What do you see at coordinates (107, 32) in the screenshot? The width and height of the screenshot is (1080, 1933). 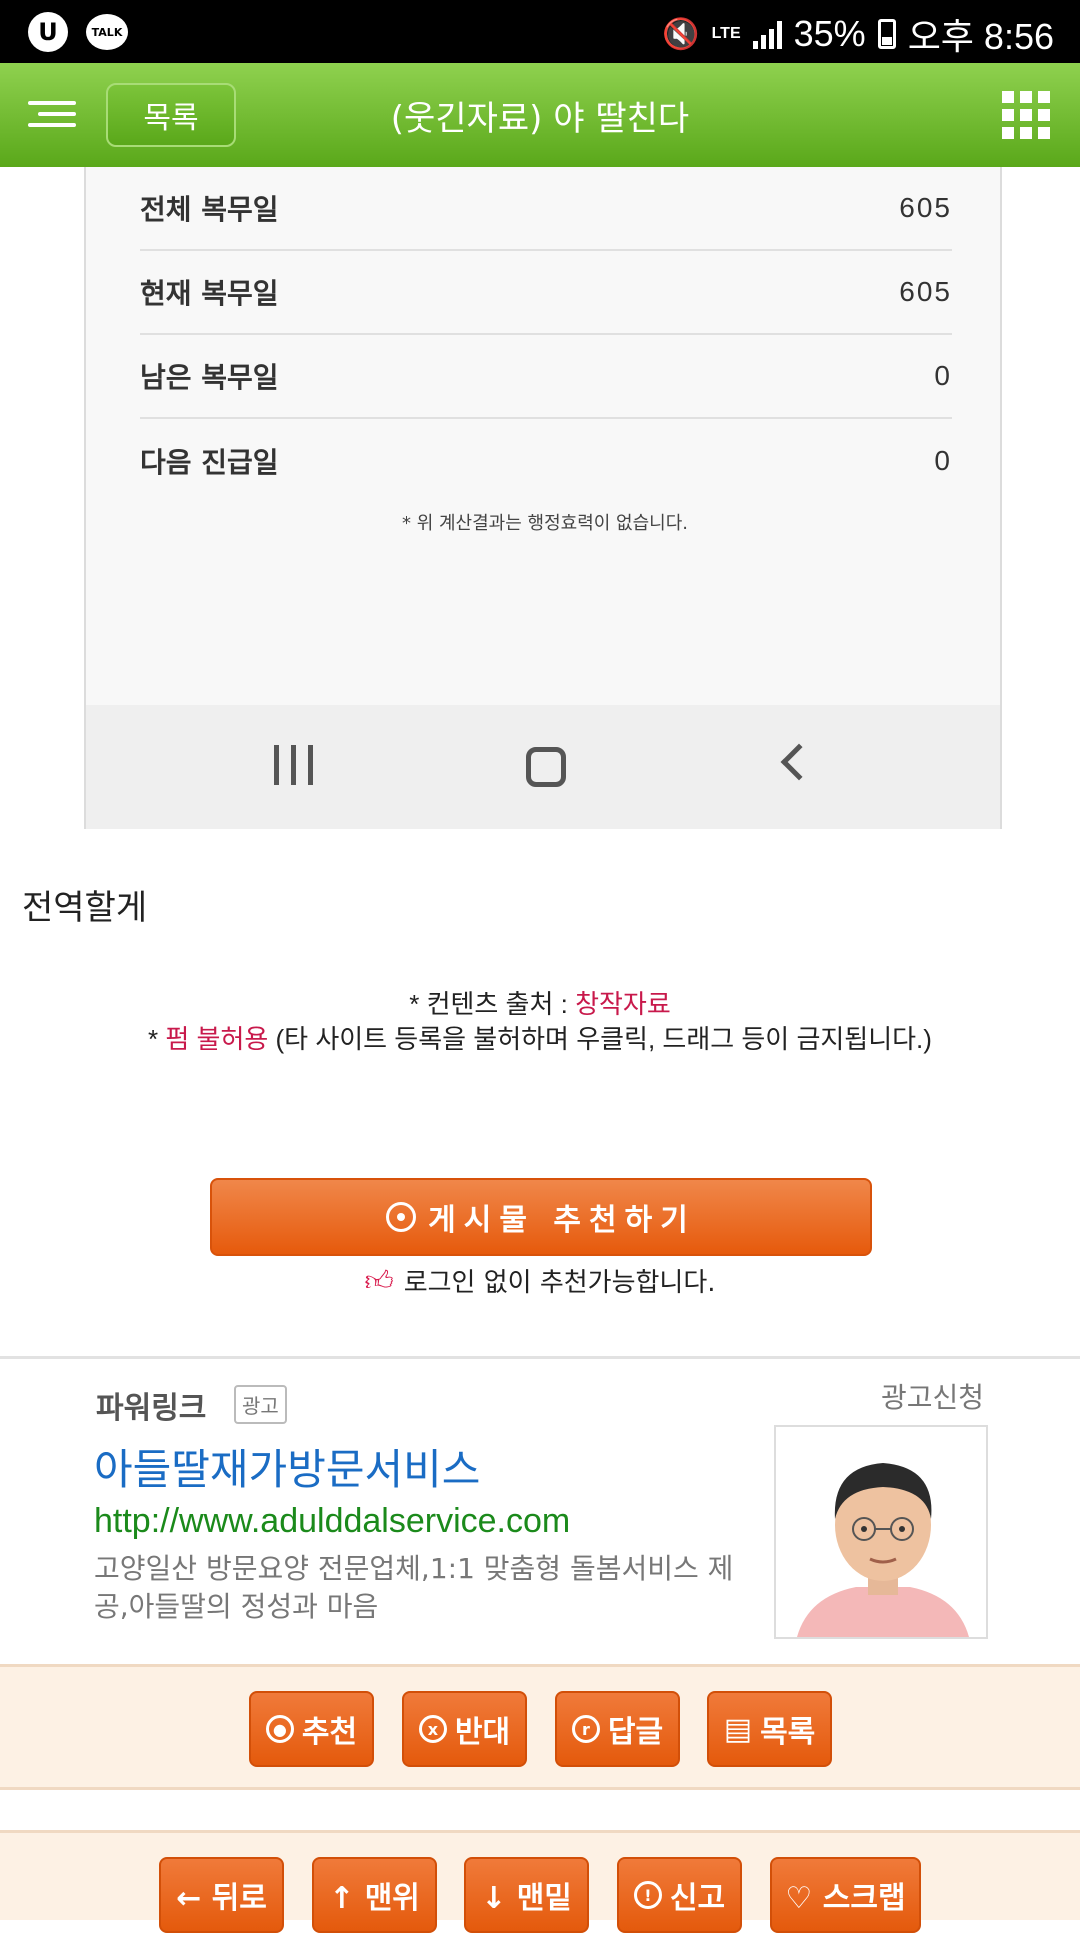 I see `kakaotalk-icon: TALK` at bounding box center [107, 32].